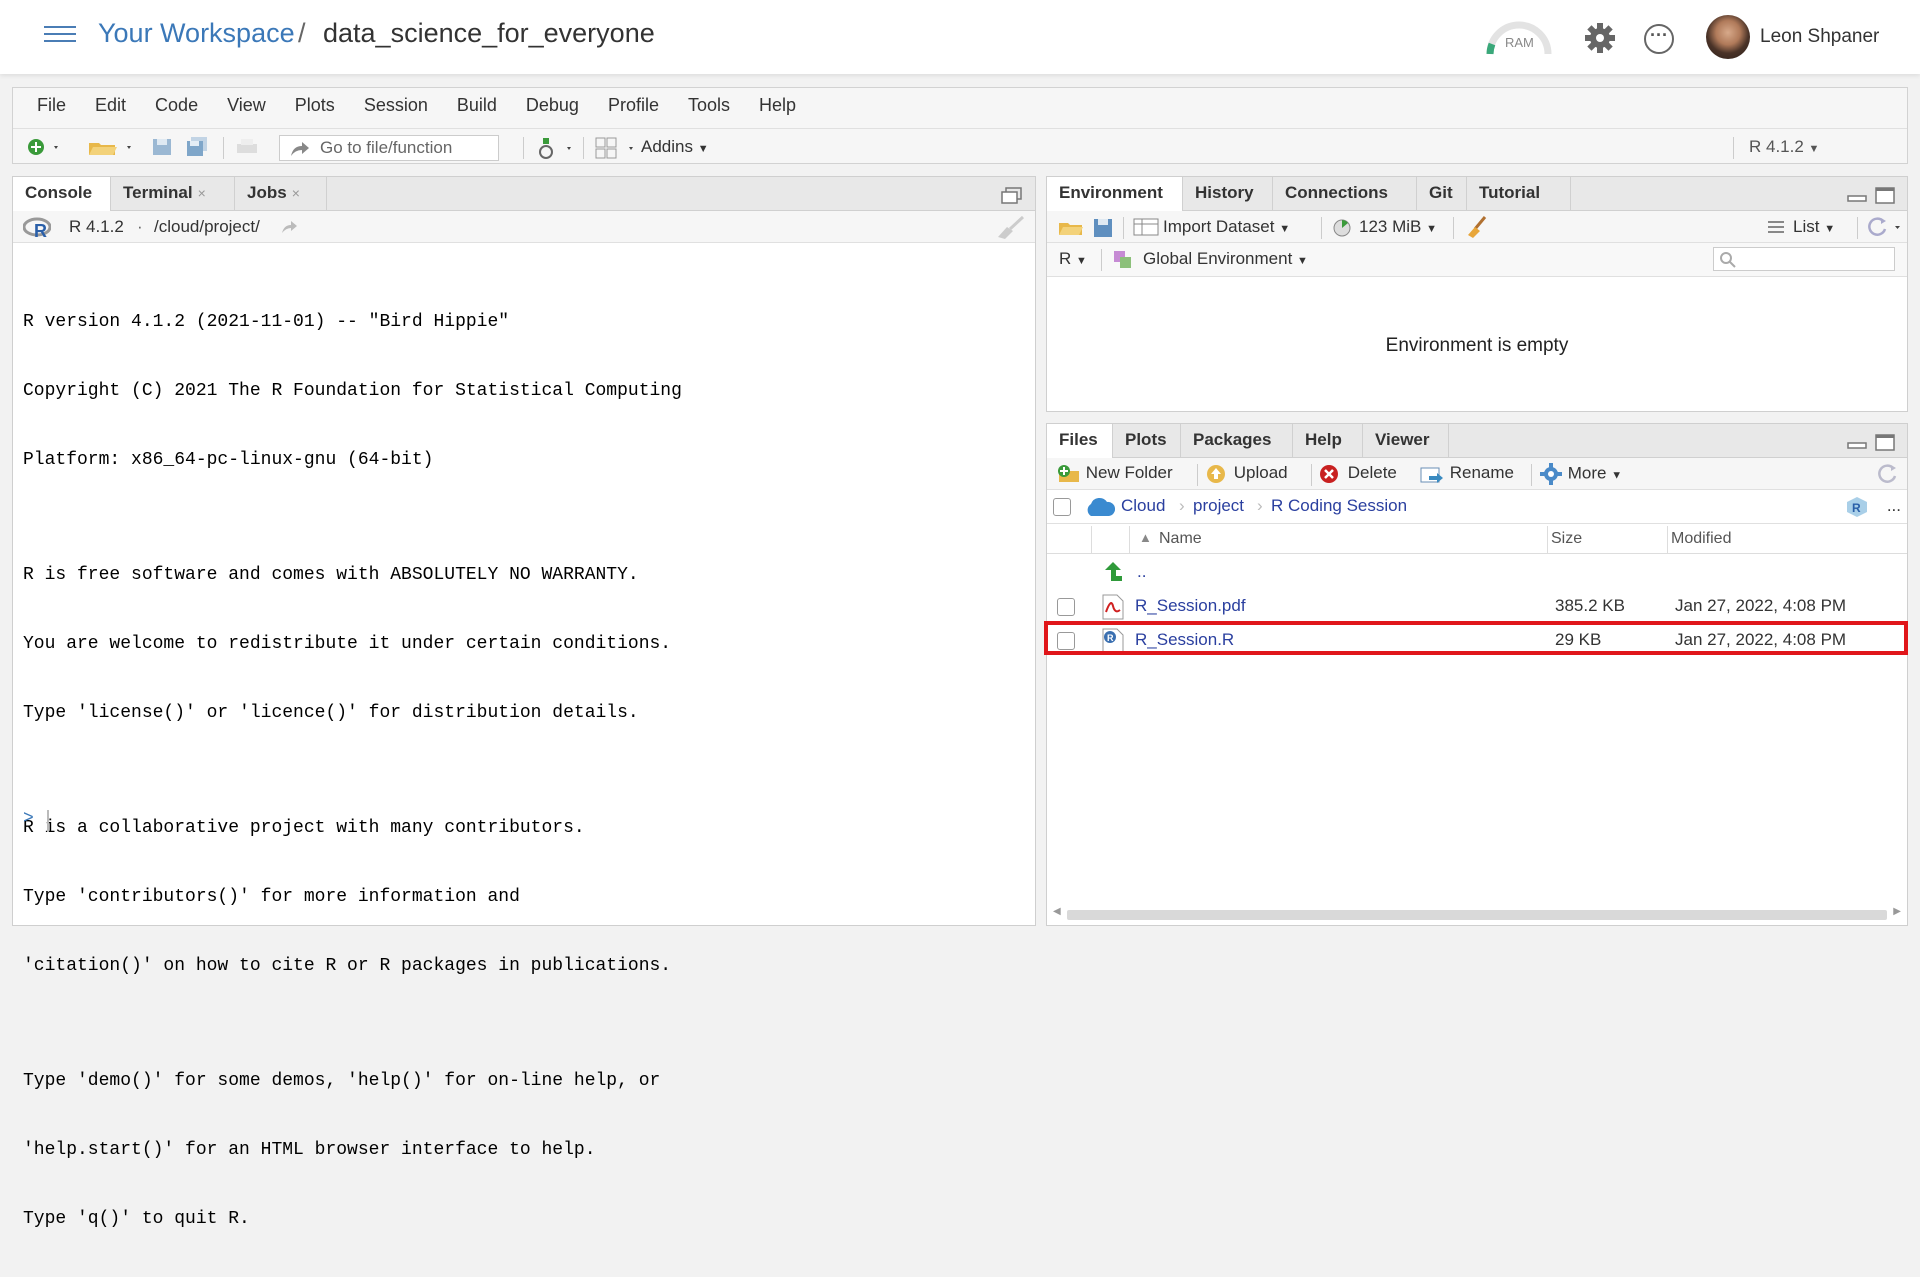  Describe the element at coordinates (1057, 911) in the screenshot. I see `scroll-left-icon: ◀` at that location.